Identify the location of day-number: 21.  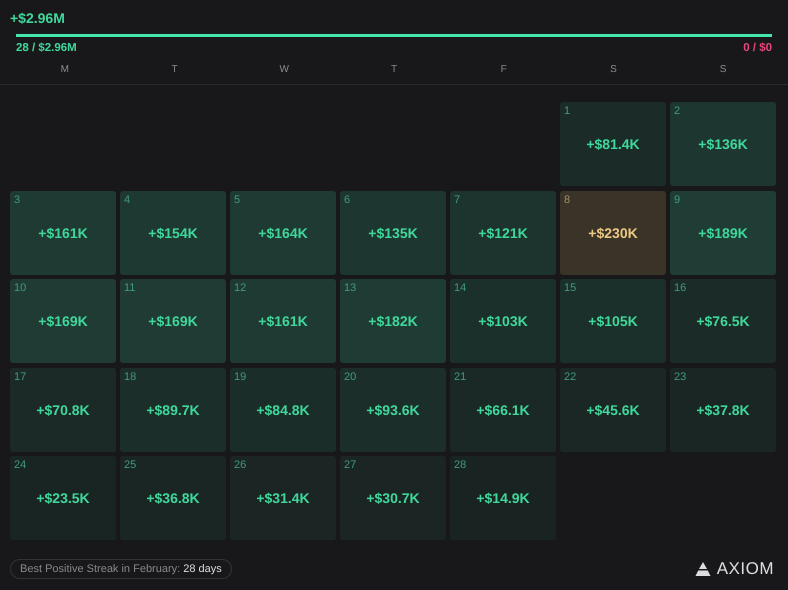
(460, 376).